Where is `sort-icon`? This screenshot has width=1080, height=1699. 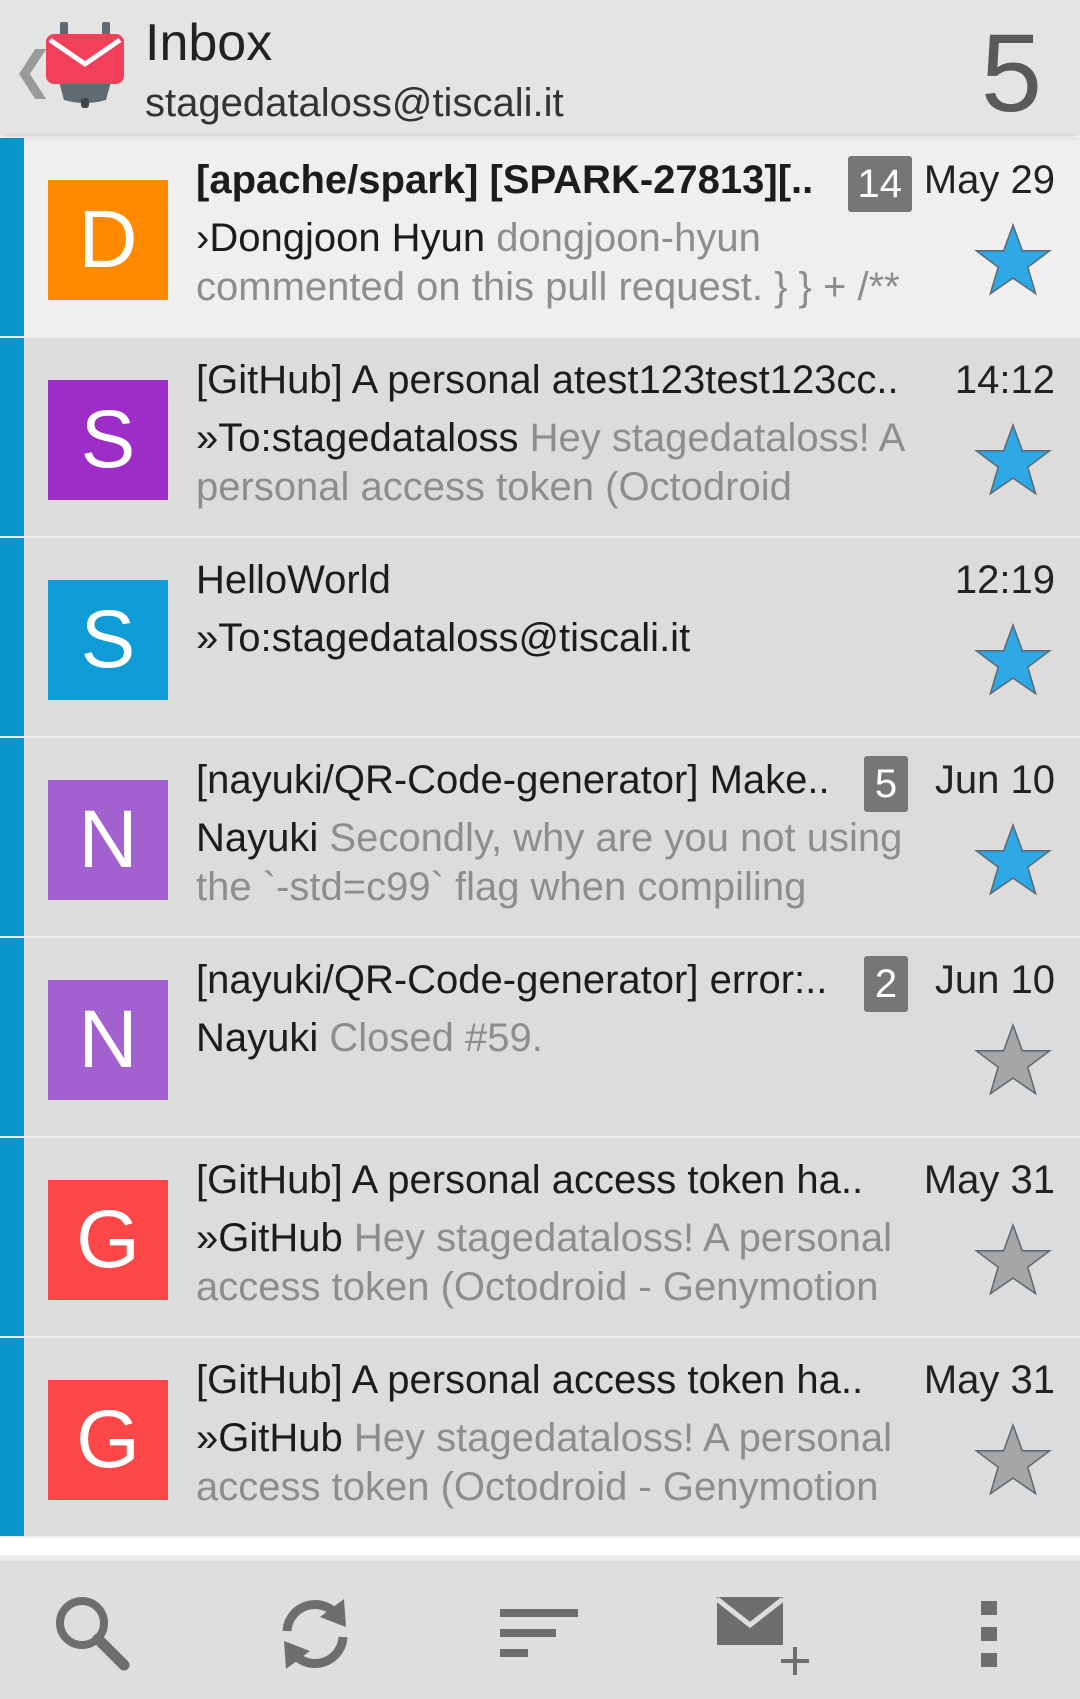 sort-icon is located at coordinates (540, 1634).